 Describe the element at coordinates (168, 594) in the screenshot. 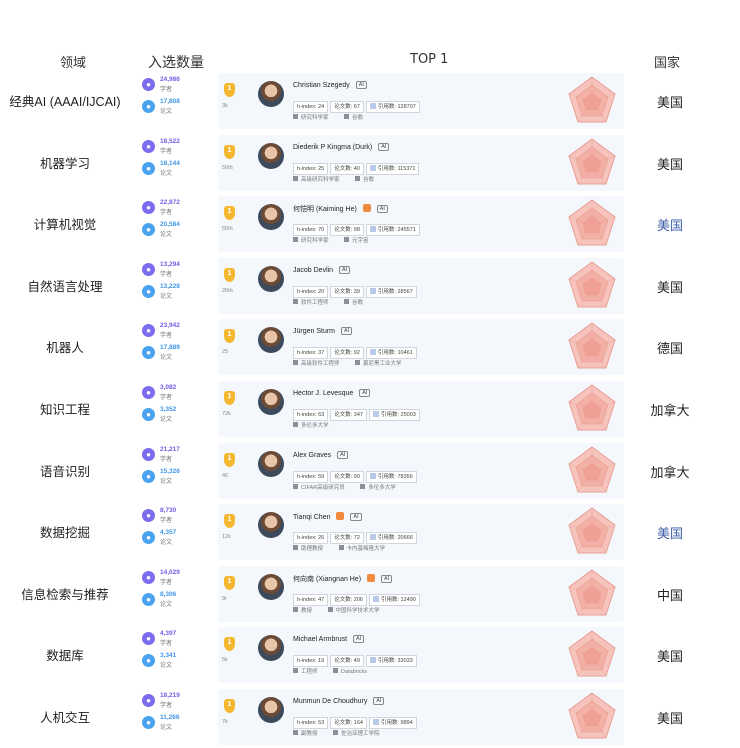

I see `paper-count: 8,306` at that location.